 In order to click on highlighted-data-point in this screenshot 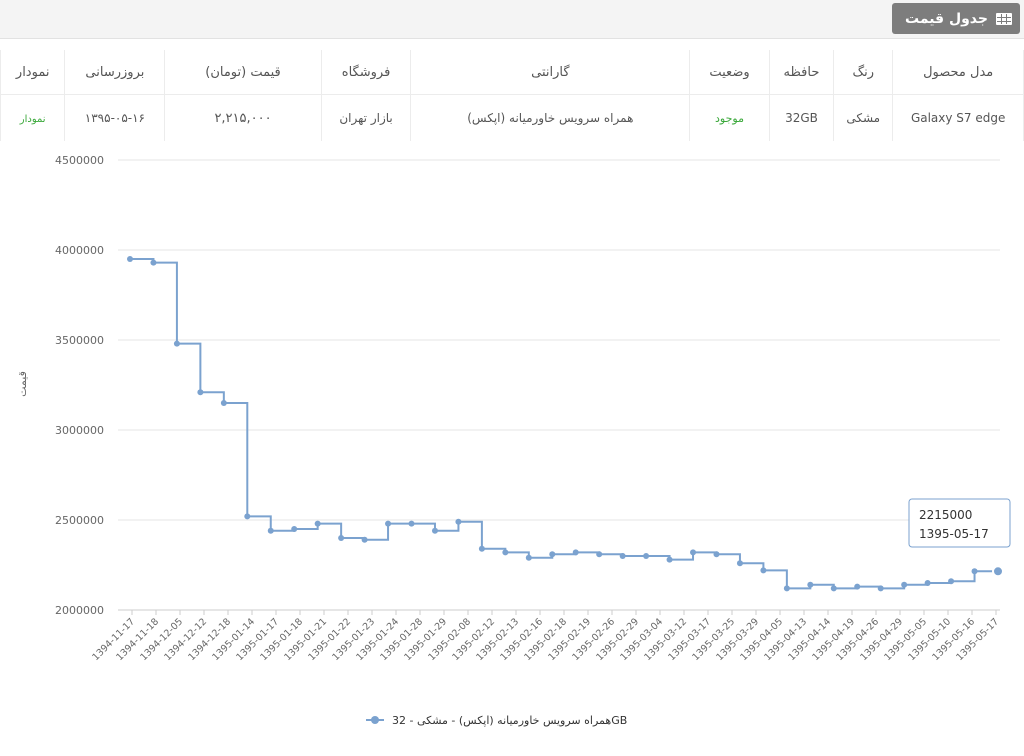, I will do `click(998, 571)`.